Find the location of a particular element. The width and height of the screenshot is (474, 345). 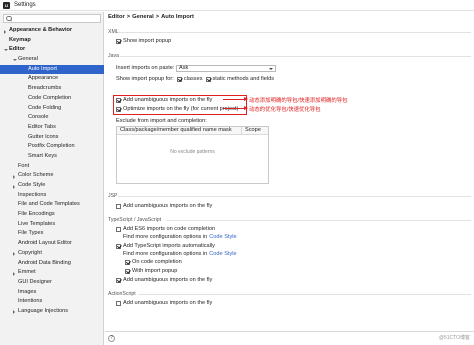

sidebar-item-label: Console is located at coordinates (38, 117).